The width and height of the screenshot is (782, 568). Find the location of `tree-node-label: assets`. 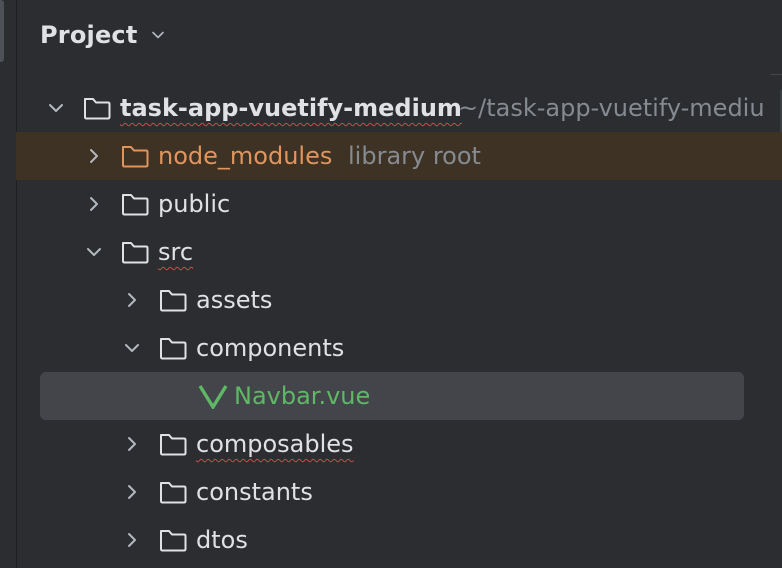

tree-node-label: assets is located at coordinates (234, 300).